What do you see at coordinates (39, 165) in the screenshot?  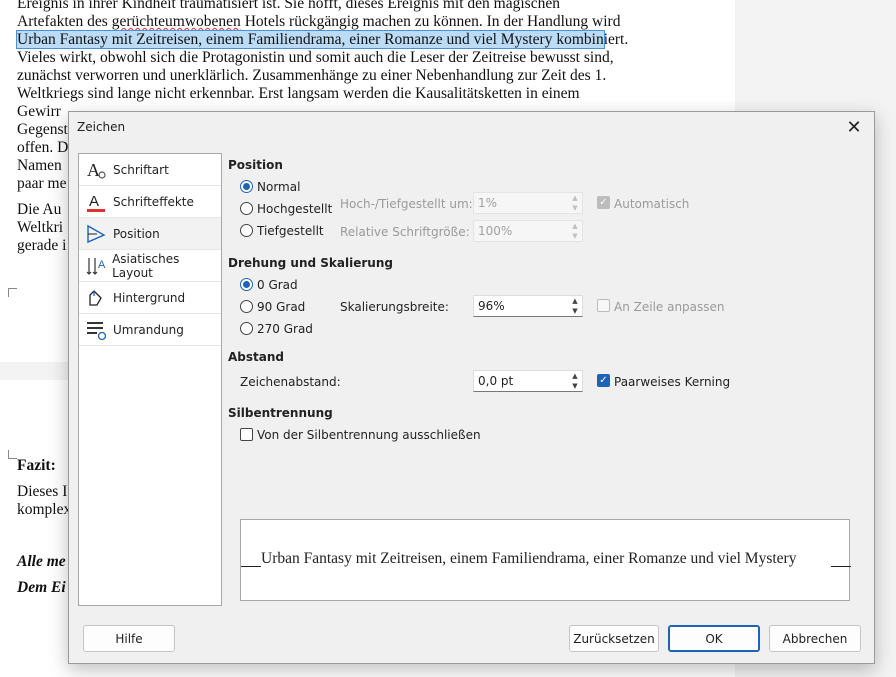 I see `doc-line: Namen` at bounding box center [39, 165].